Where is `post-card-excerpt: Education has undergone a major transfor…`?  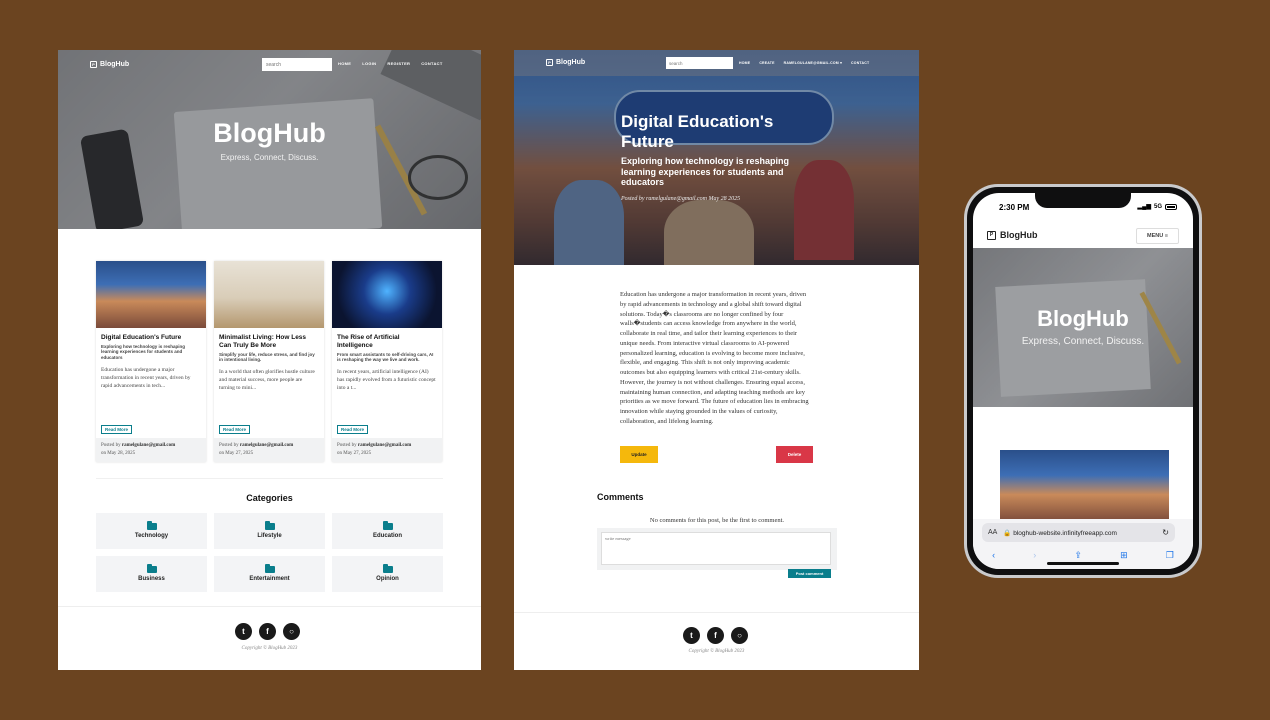 post-card-excerpt: Education has undergone a major transfor… is located at coordinates (146, 377).